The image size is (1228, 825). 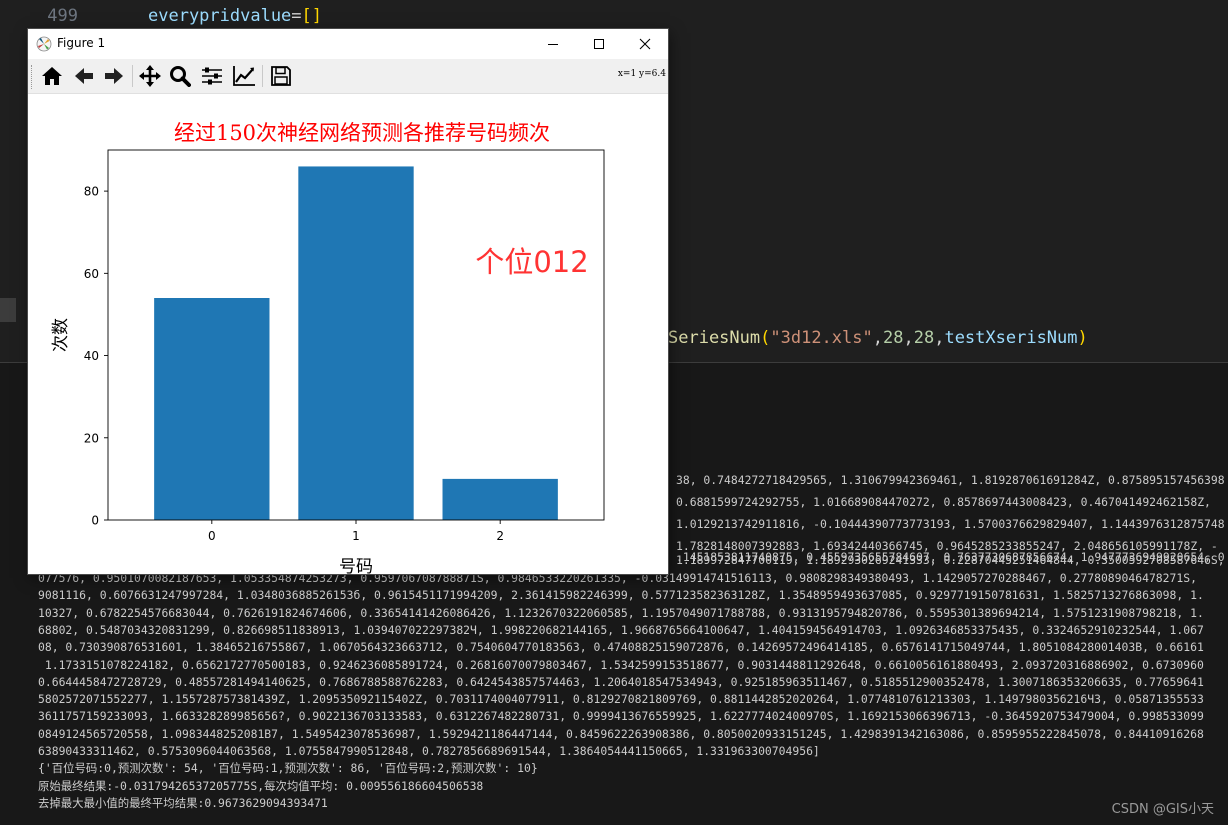 I want to click on configure-subplots-icon, so click(x=212, y=76).